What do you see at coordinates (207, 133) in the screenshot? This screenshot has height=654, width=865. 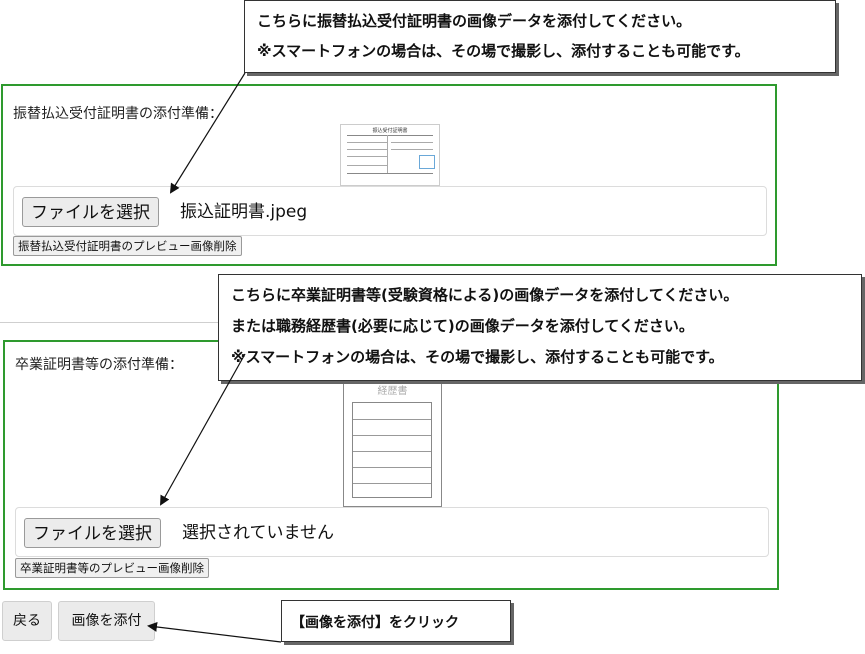 I see `arrow-to-payment-file` at bounding box center [207, 133].